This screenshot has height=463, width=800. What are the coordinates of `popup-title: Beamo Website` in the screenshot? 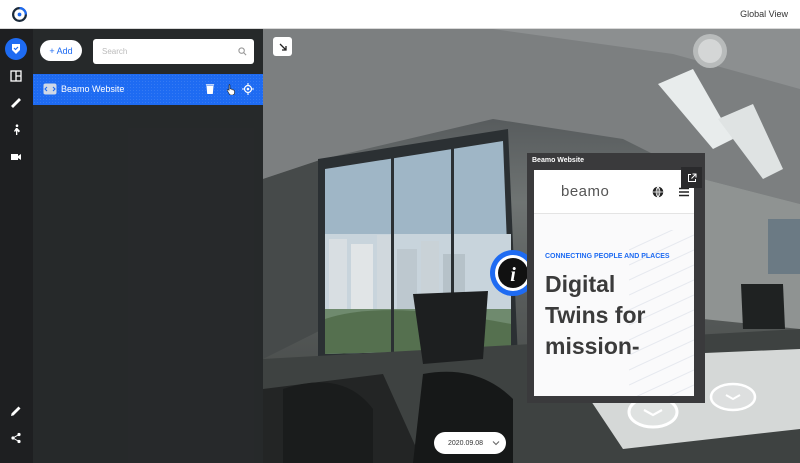 It's located at (558, 160).